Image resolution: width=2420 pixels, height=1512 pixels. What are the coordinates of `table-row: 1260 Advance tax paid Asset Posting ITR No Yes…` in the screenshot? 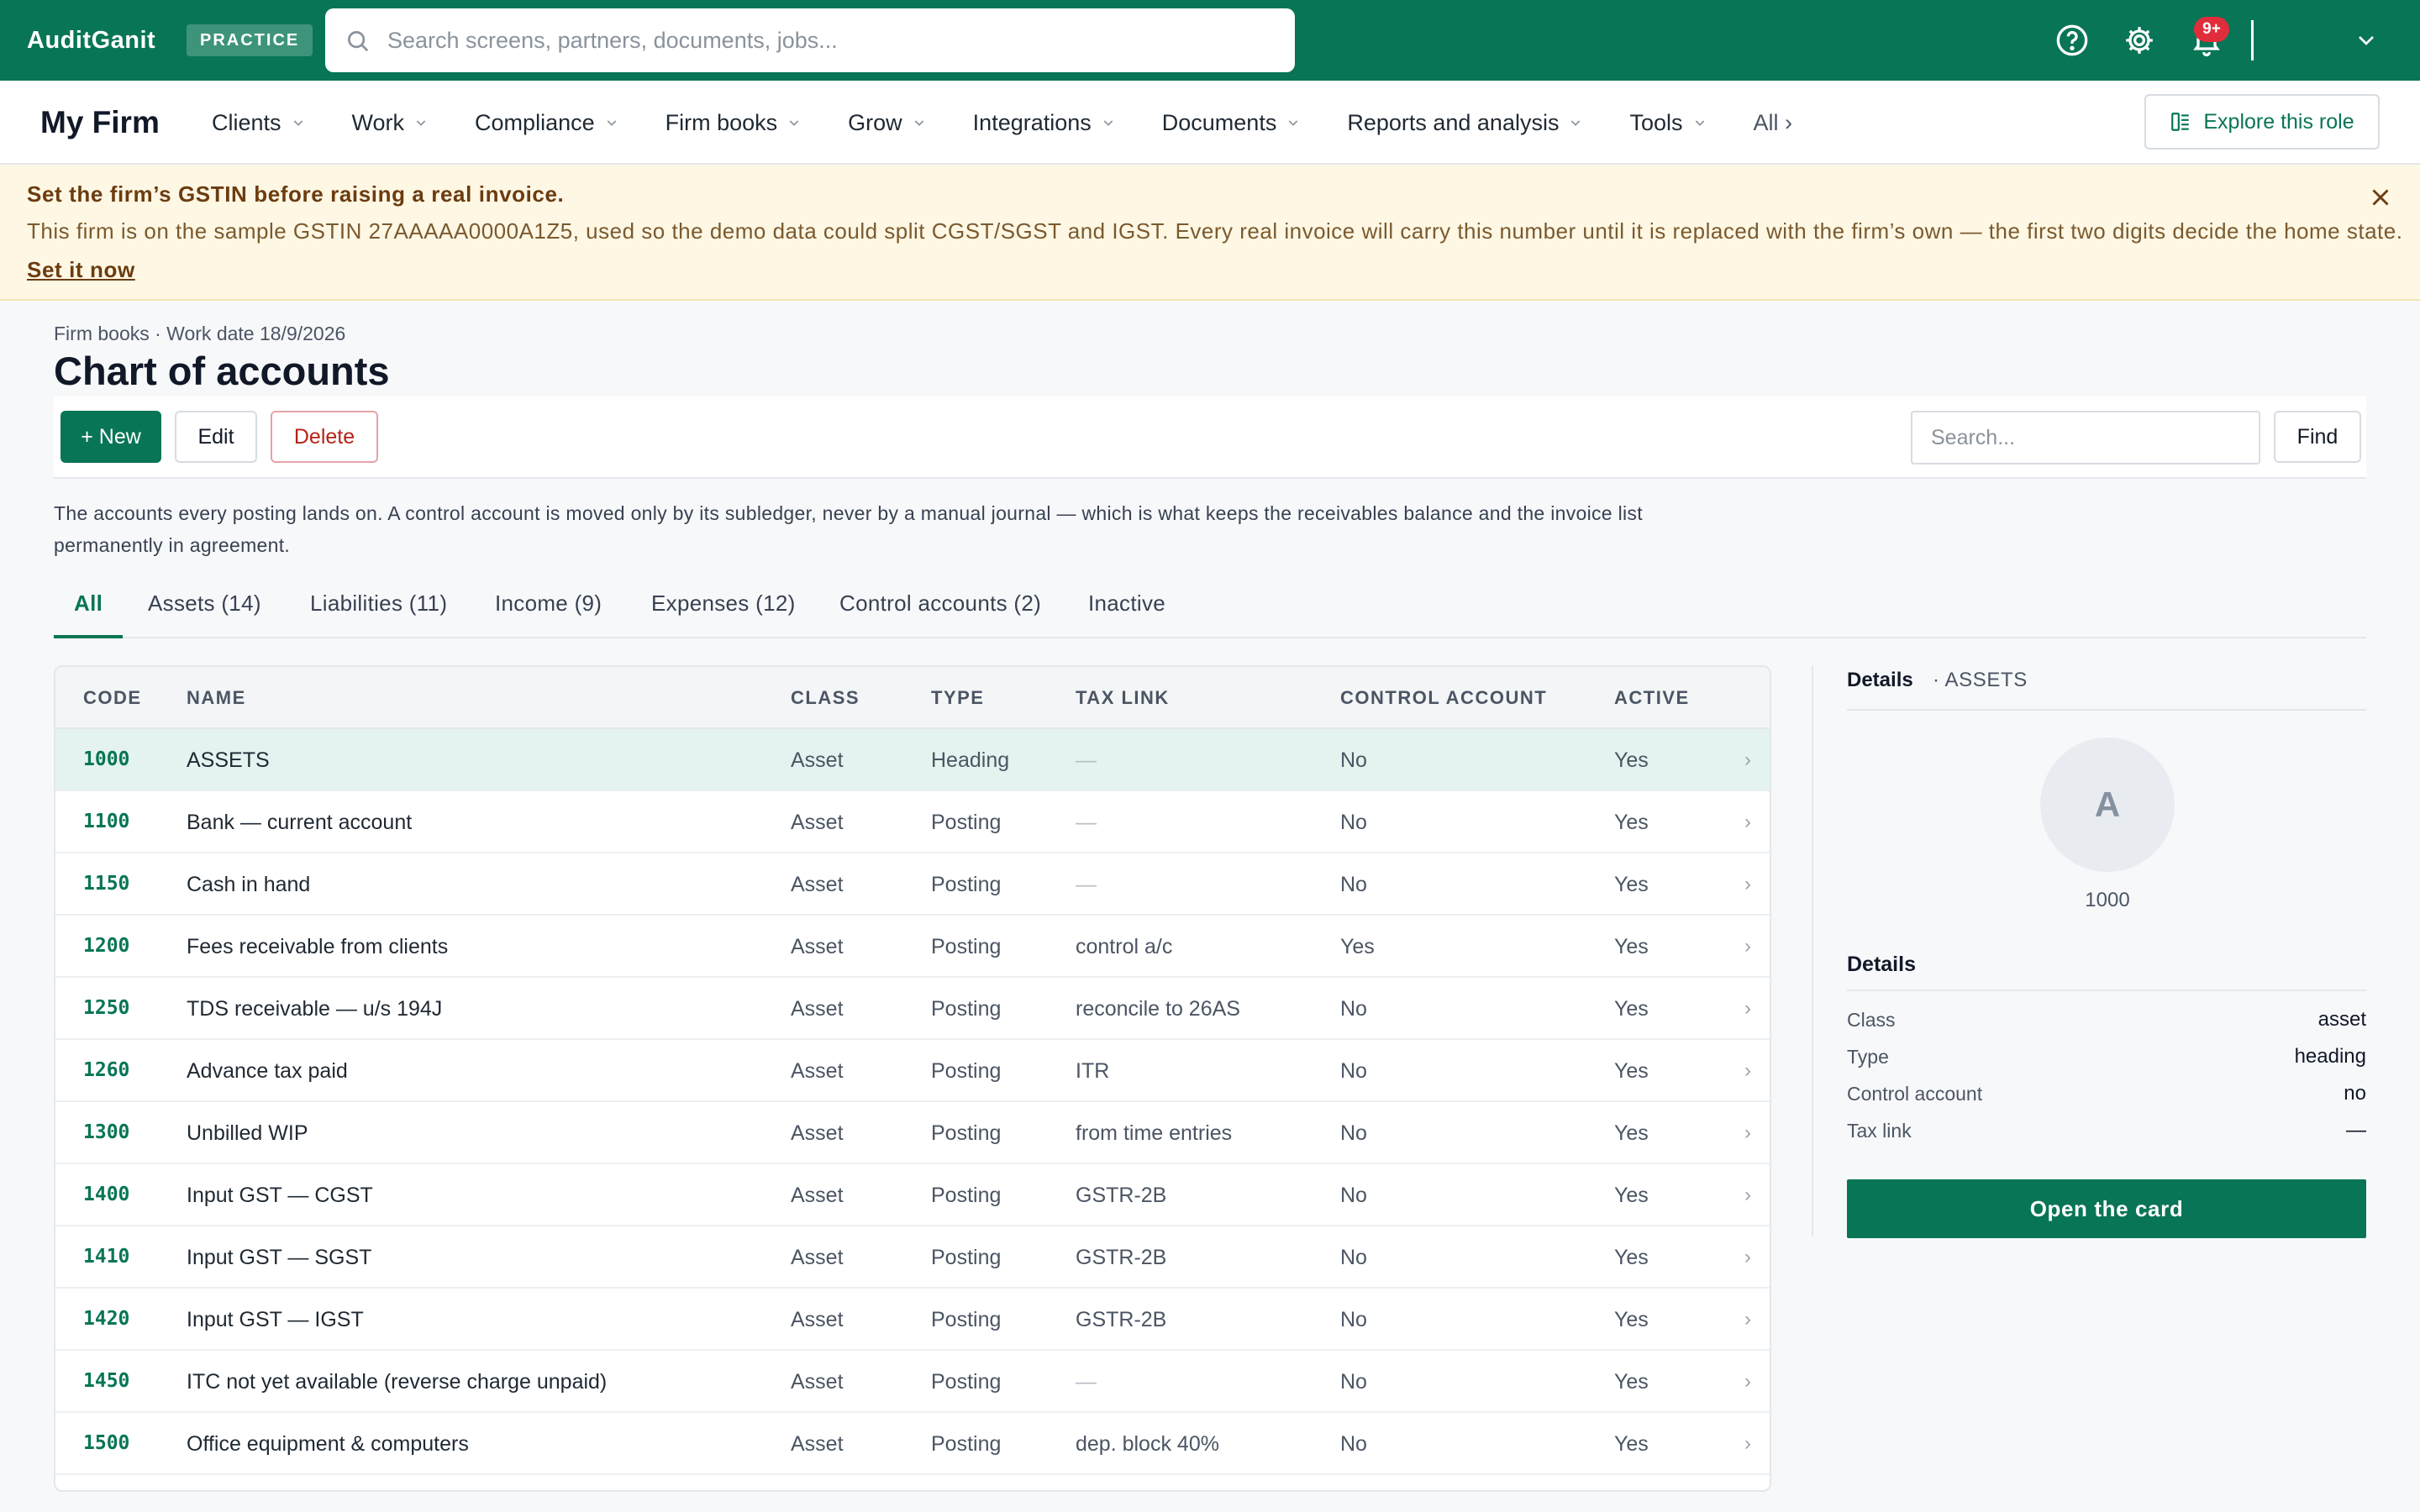 It's located at (912, 1071).